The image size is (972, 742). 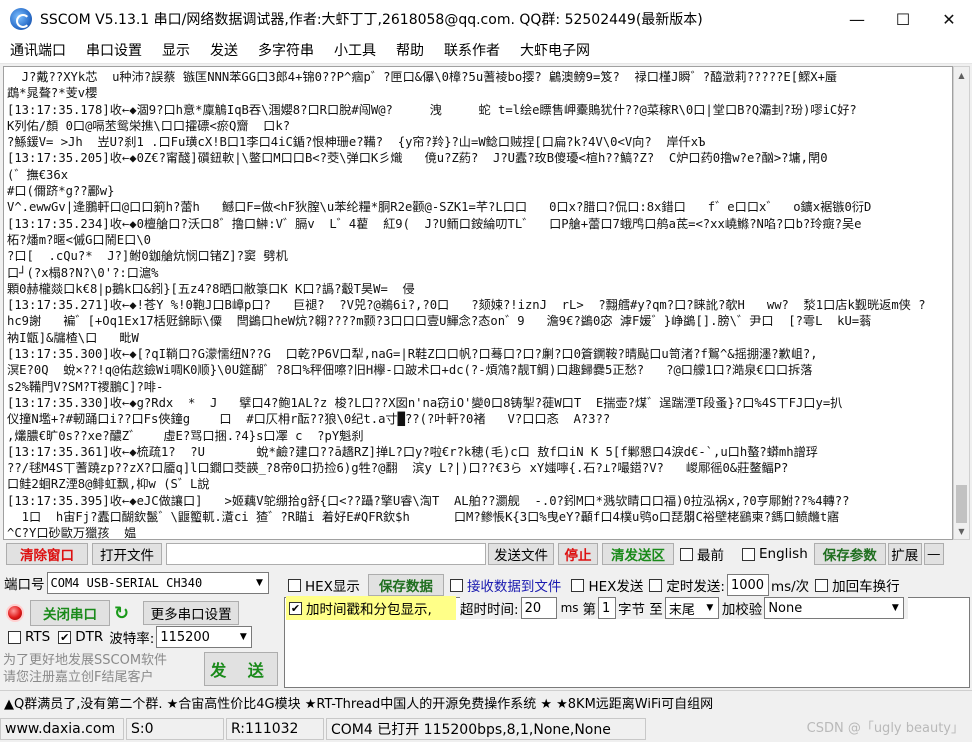 What do you see at coordinates (72, 533) in the screenshot?
I see `receive-line: ^C?Y口砂歐万獵孩 媪` at bounding box center [72, 533].